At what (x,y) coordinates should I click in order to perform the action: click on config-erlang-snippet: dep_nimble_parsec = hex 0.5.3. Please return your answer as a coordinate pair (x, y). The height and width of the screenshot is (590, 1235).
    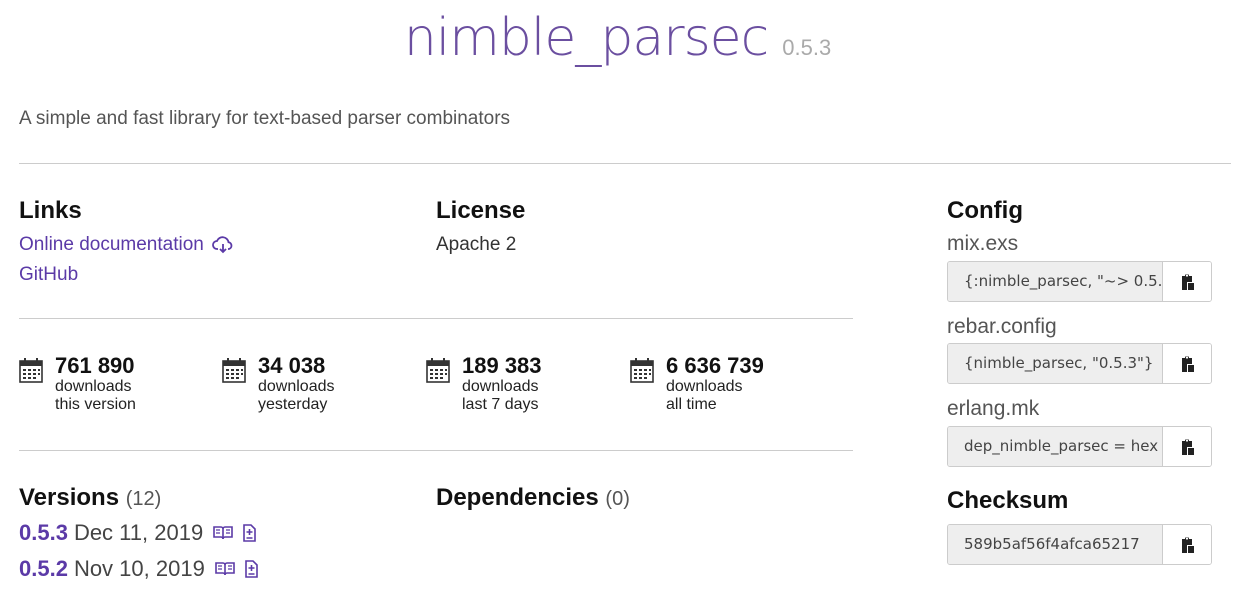
    Looking at the image, I should click on (1079, 446).